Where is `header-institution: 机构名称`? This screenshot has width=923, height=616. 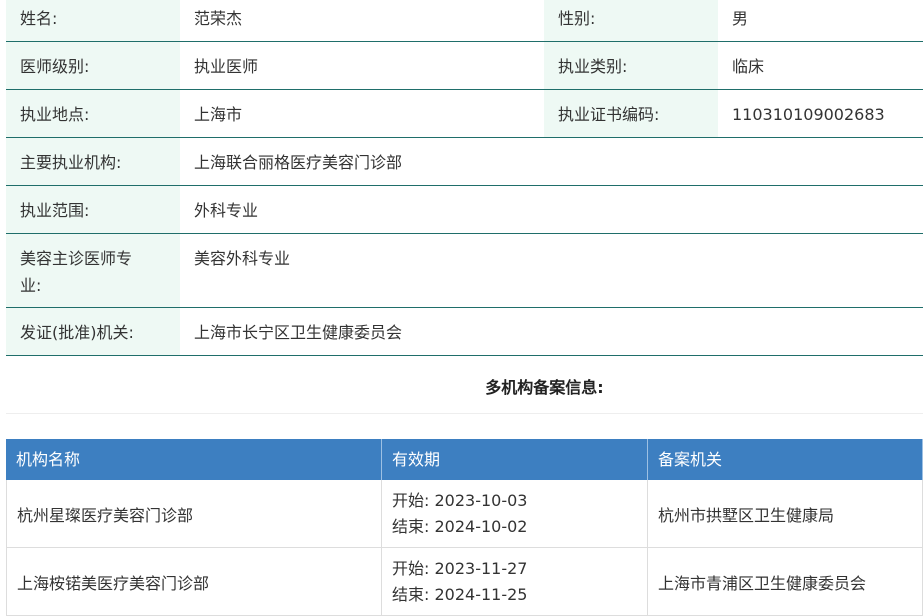 header-institution: 机构名称 is located at coordinates (194, 459).